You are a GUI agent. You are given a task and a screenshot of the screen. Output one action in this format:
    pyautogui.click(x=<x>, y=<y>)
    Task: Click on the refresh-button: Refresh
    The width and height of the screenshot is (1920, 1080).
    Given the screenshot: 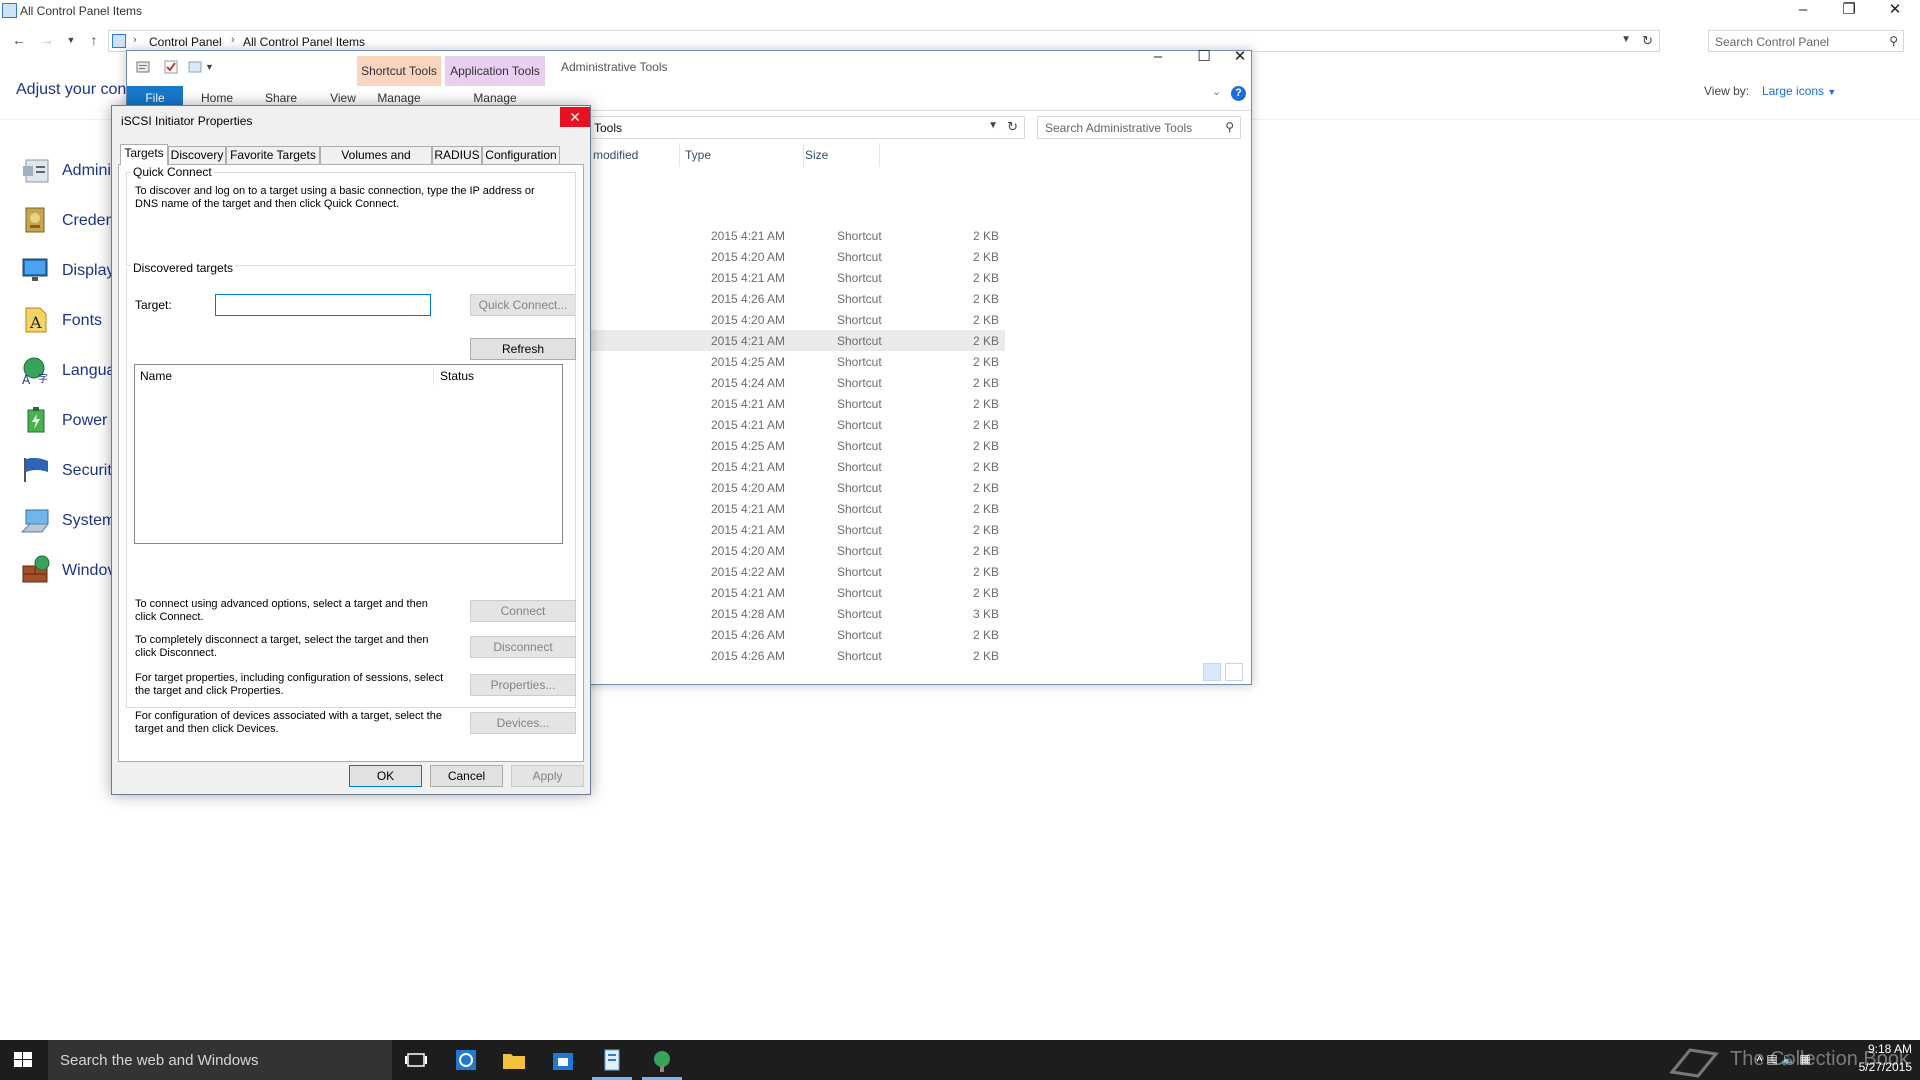 What is the action you would take?
    pyautogui.click(x=523, y=349)
    